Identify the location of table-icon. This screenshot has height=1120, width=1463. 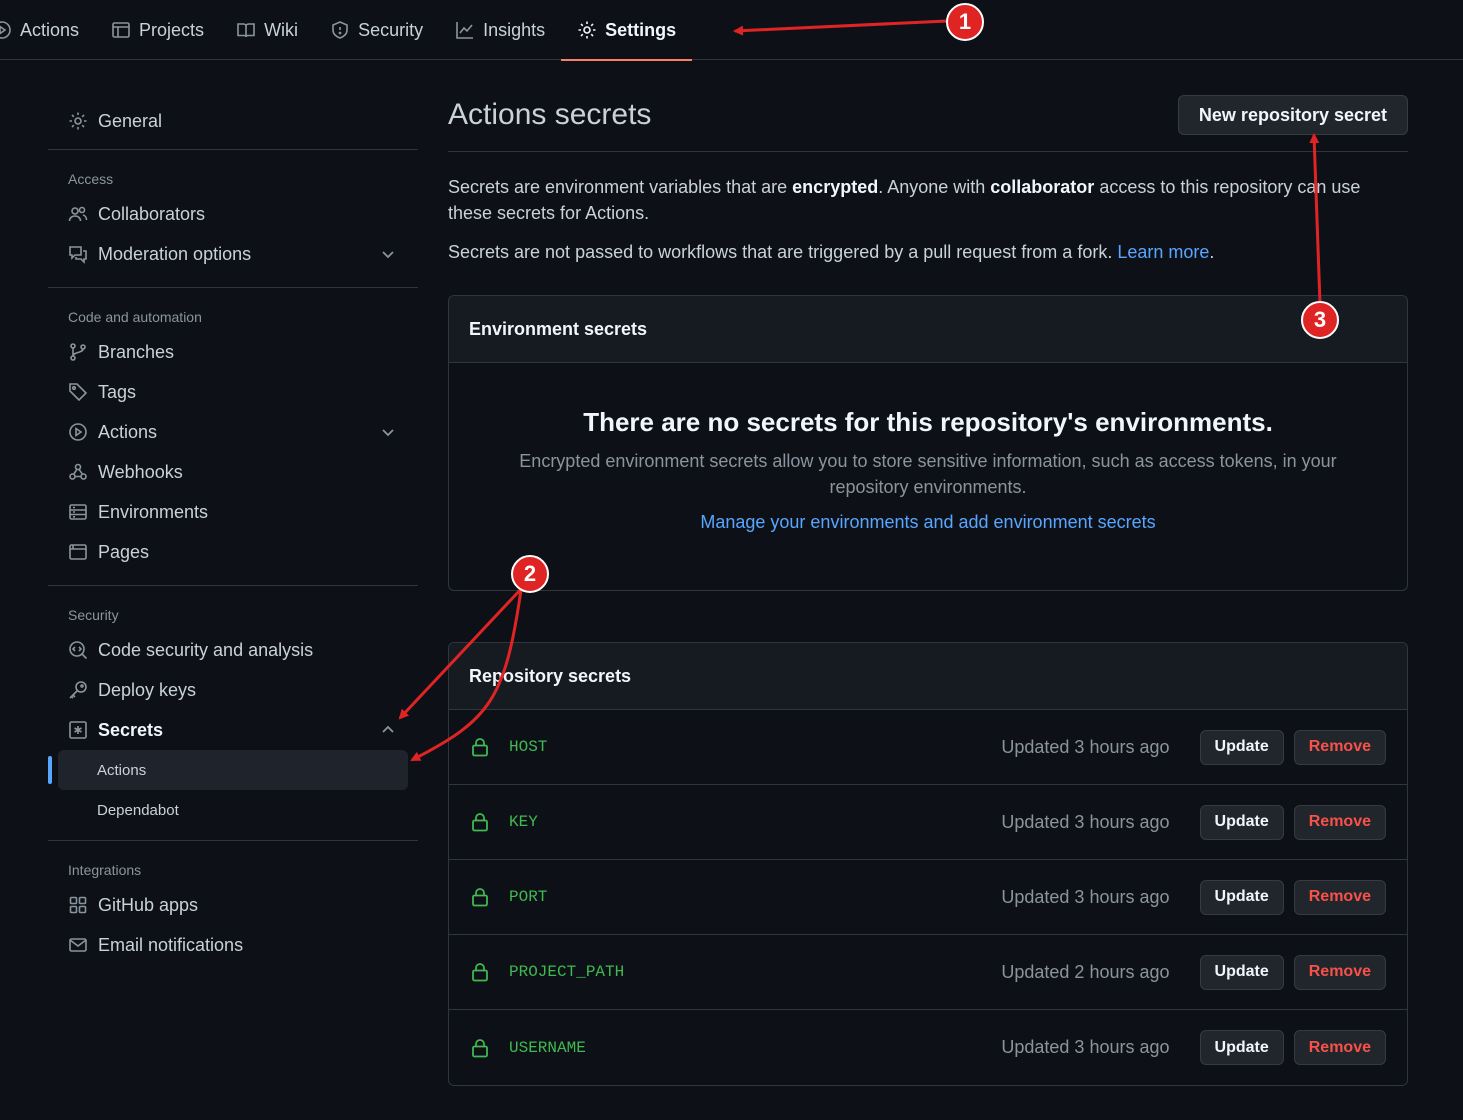
(121, 30).